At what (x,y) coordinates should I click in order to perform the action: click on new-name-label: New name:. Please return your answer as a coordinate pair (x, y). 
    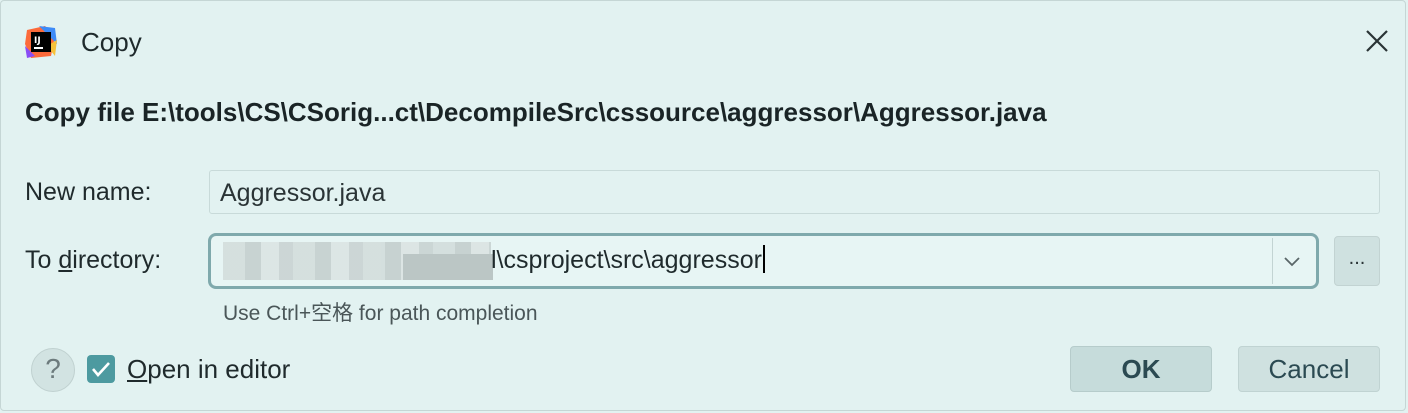
    Looking at the image, I should click on (88, 192).